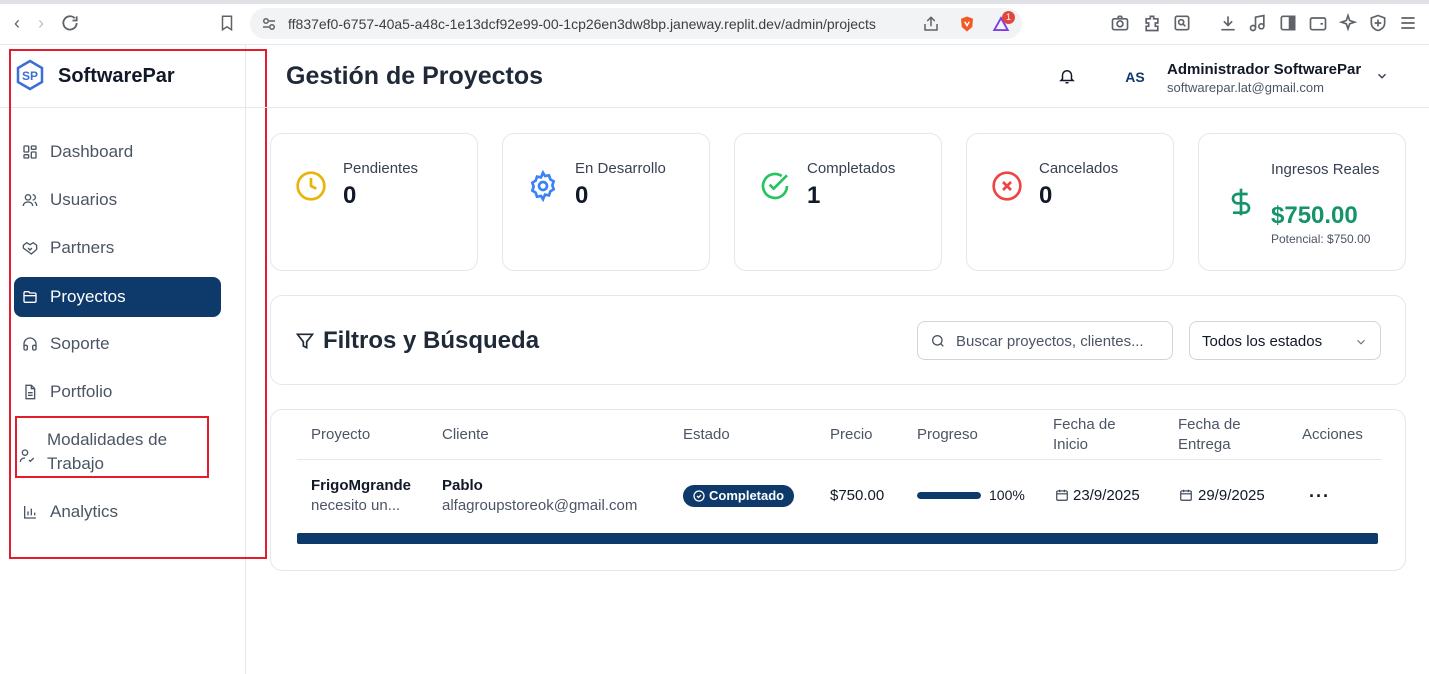 Image resolution: width=1429 pixels, height=674 pixels. Describe the element at coordinates (543, 186) in the screenshot. I see `gear-icon` at that location.